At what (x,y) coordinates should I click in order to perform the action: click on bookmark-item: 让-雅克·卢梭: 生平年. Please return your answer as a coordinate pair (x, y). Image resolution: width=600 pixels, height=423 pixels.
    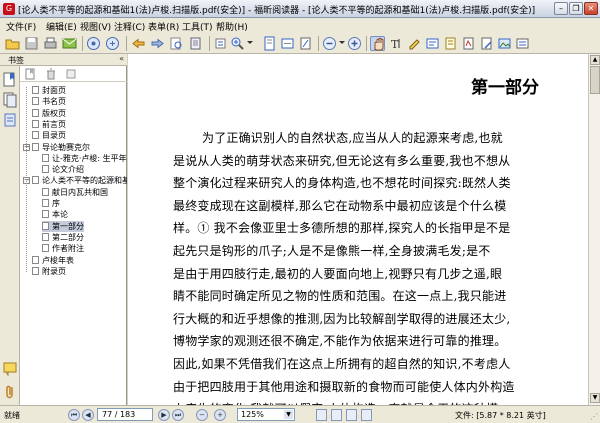
    Looking at the image, I should click on (84, 158).